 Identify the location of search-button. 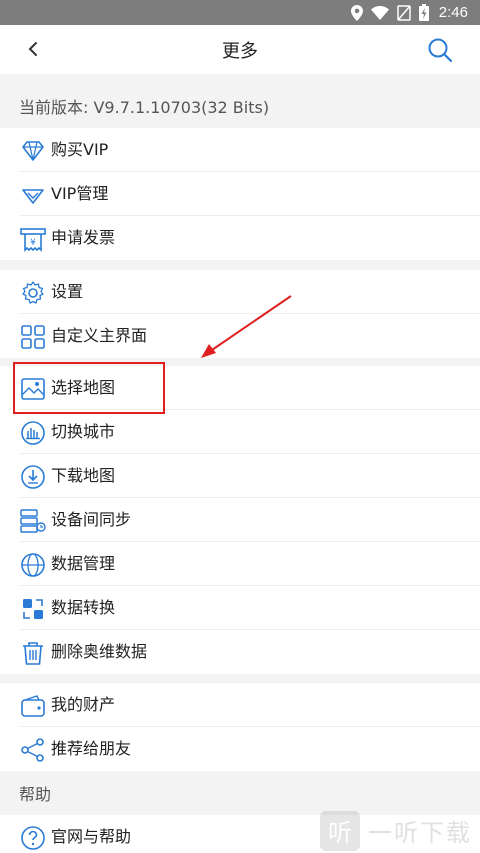
(440, 50).